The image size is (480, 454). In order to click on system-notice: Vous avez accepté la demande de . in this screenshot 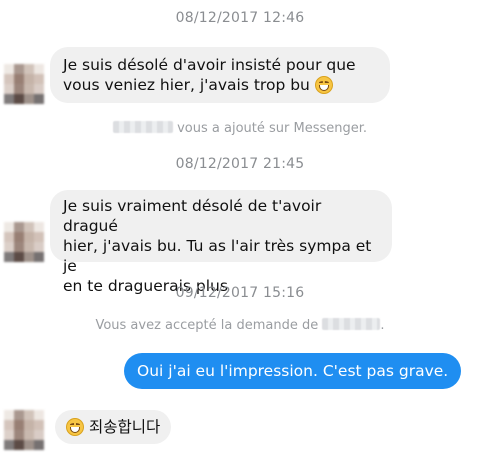, I will do `click(240, 325)`.